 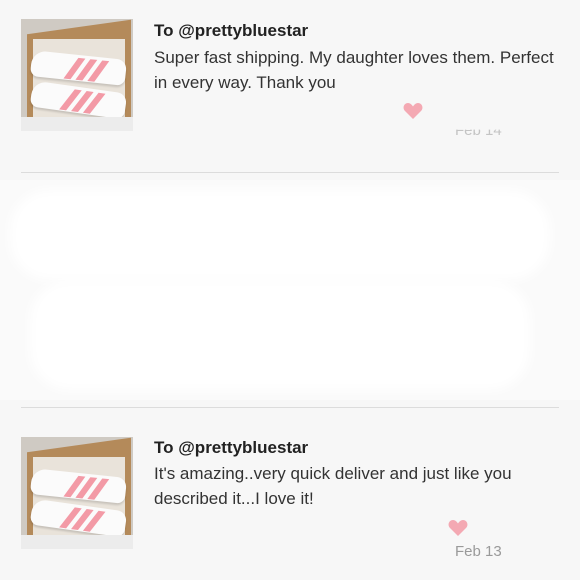 What do you see at coordinates (478, 551) in the screenshot?
I see `review-date: Feb 13` at bounding box center [478, 551].